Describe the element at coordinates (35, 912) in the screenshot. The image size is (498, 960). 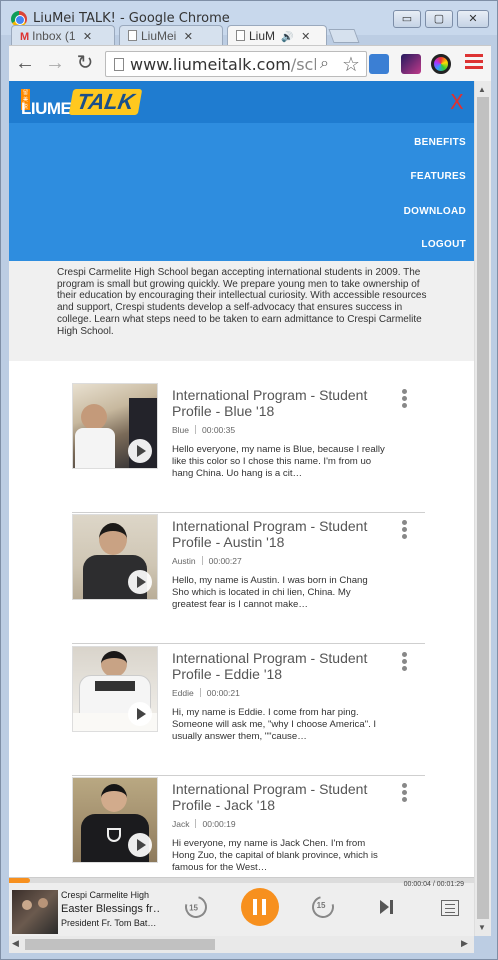
I see `now-playing-thumbnail` at that location.